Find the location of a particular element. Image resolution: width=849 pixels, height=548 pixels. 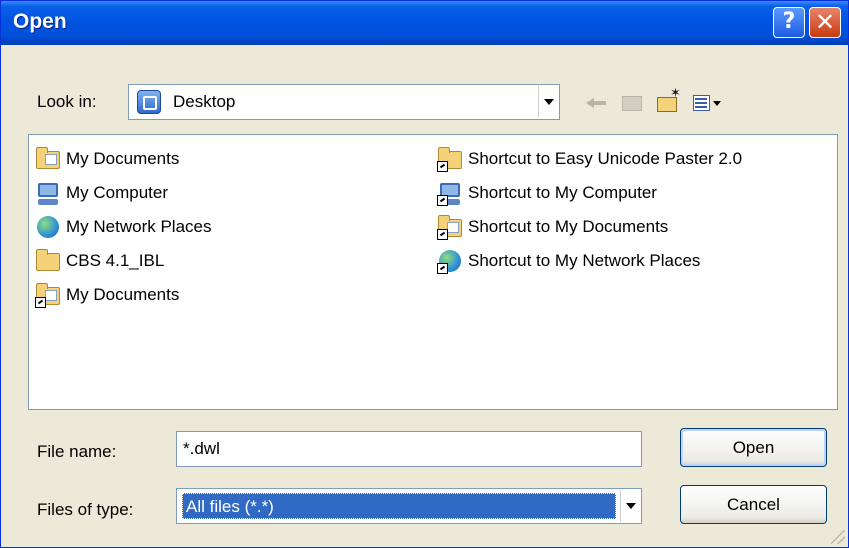

list-item-label: My Network Places is located at coordinates (139, 226).